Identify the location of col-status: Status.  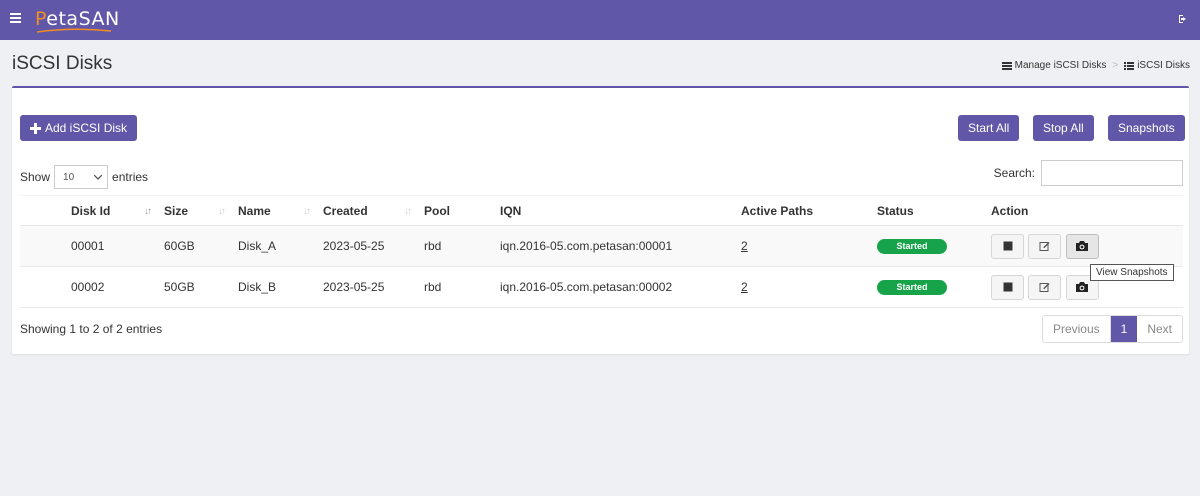
(926, 210).